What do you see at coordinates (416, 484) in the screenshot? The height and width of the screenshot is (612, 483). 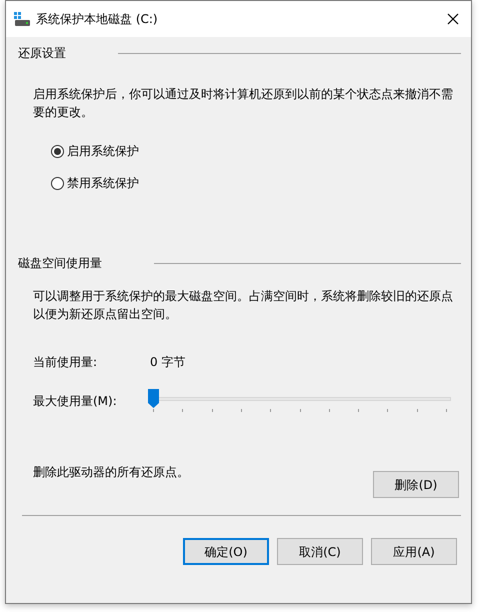 I see `delete-button: 删除(D)` at bounding box center [416, 484].